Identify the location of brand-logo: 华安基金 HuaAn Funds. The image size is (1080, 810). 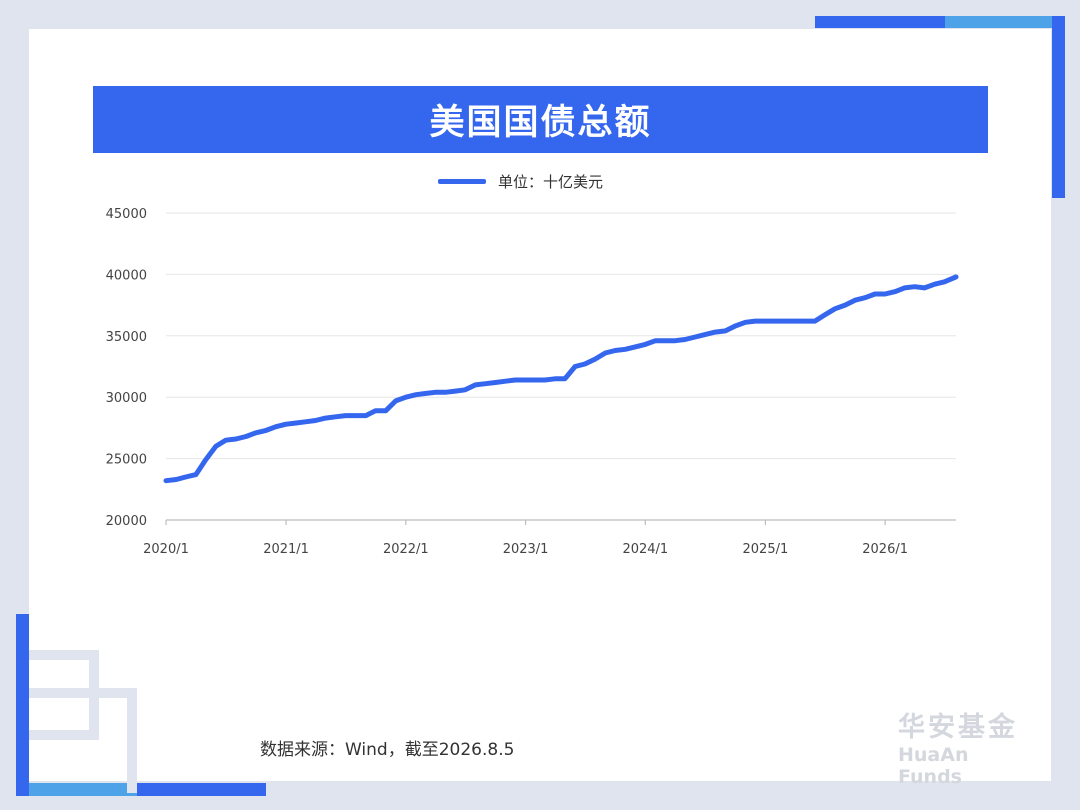
(968, 750).